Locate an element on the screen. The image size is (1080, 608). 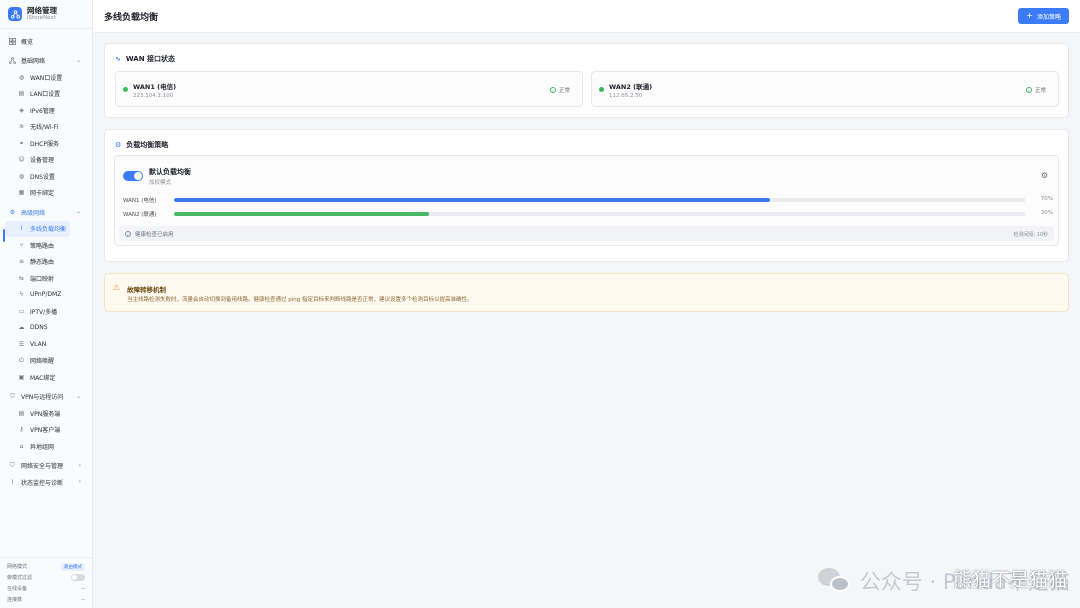
watermark-sub: 熊猫不是猫猫 is located at coordinates (1009, 580).